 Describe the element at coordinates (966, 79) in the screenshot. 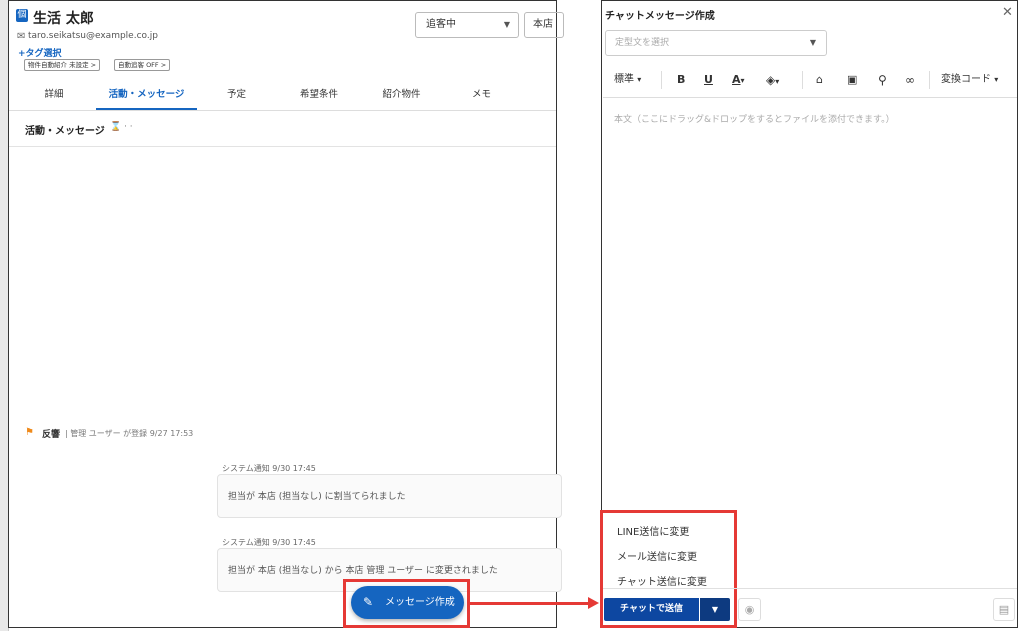

I see `convert-code-label: 変換コード` at that location.